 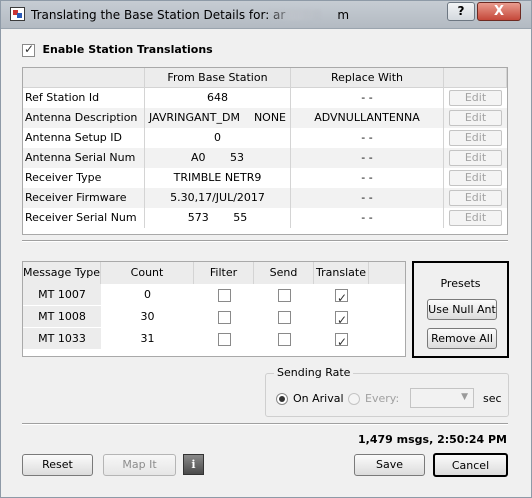 I want to click on remove-all-button: Remove All, so click(x=462, y=338).